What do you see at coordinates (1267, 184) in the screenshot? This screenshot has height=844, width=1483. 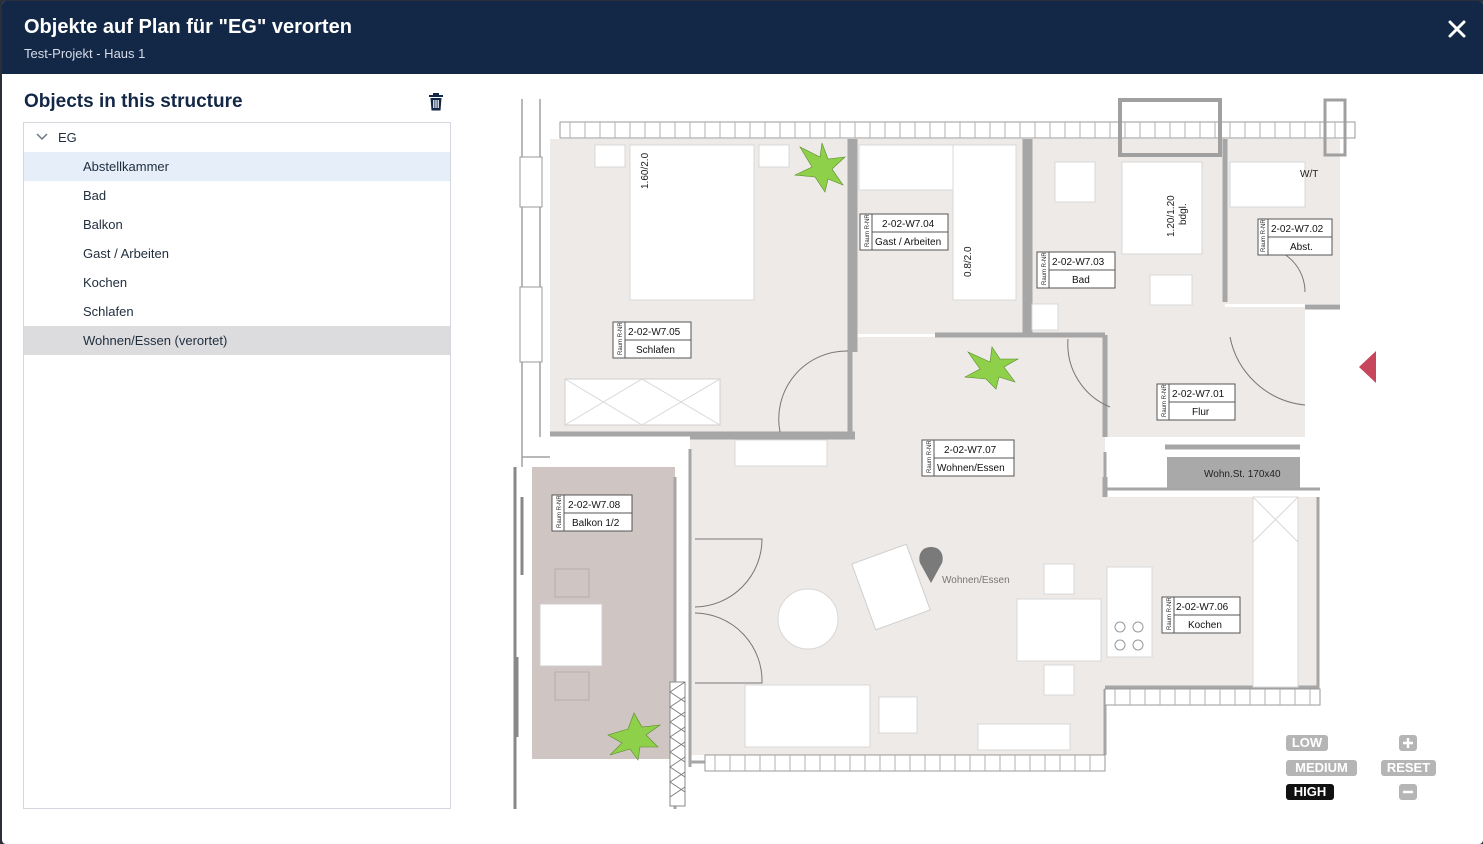 I see `washer` at bounding box center [1267, 184].